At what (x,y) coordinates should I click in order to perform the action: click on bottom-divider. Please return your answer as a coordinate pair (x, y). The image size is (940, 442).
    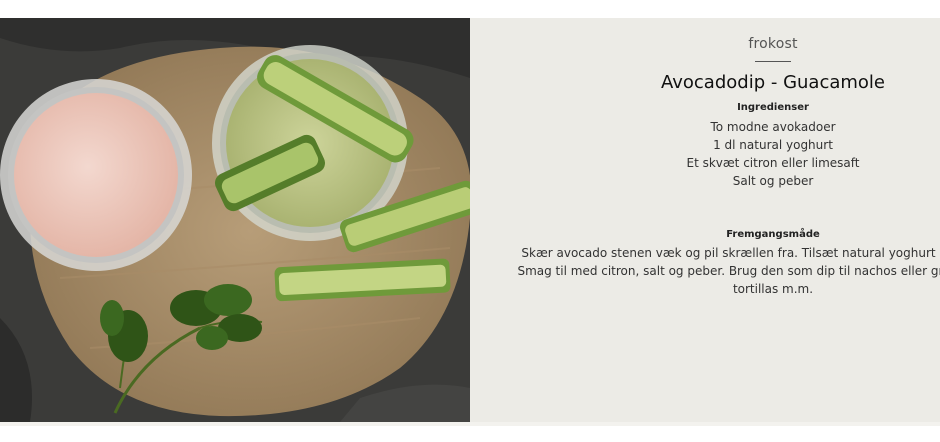
    Looking at the image, I should click on (470, 424).